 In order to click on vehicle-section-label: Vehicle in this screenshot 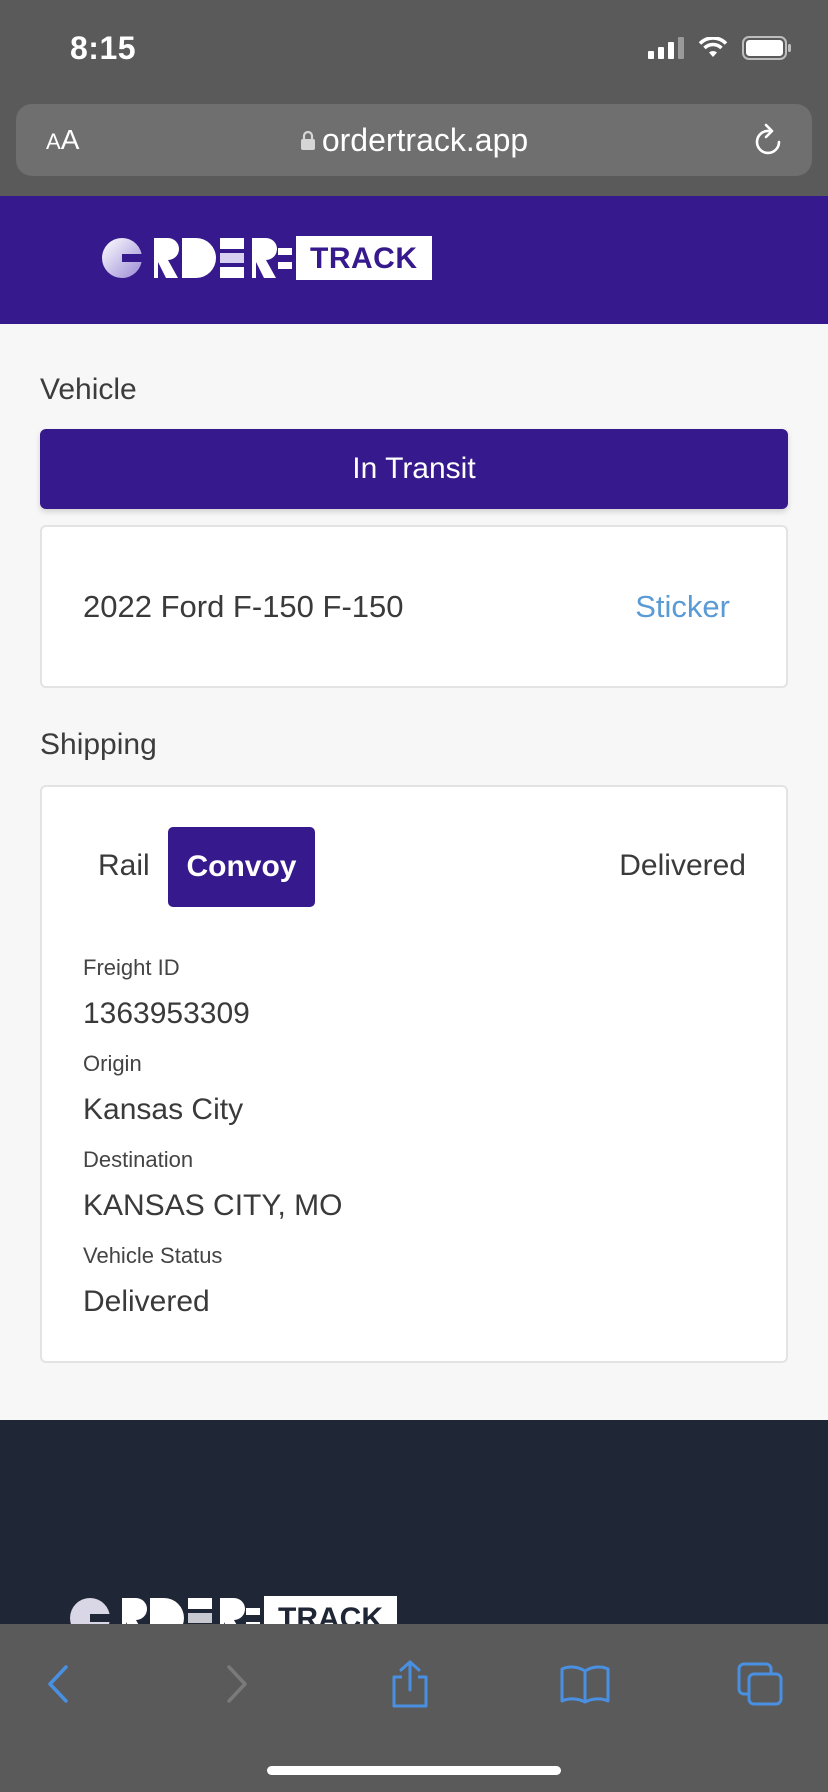, I will do `click(88, 389)`.